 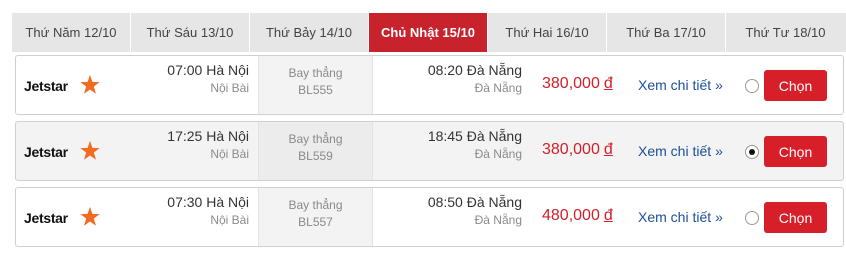 I want to click on flight-info: Bay thẳng BL557, so click(x=315, y=217).